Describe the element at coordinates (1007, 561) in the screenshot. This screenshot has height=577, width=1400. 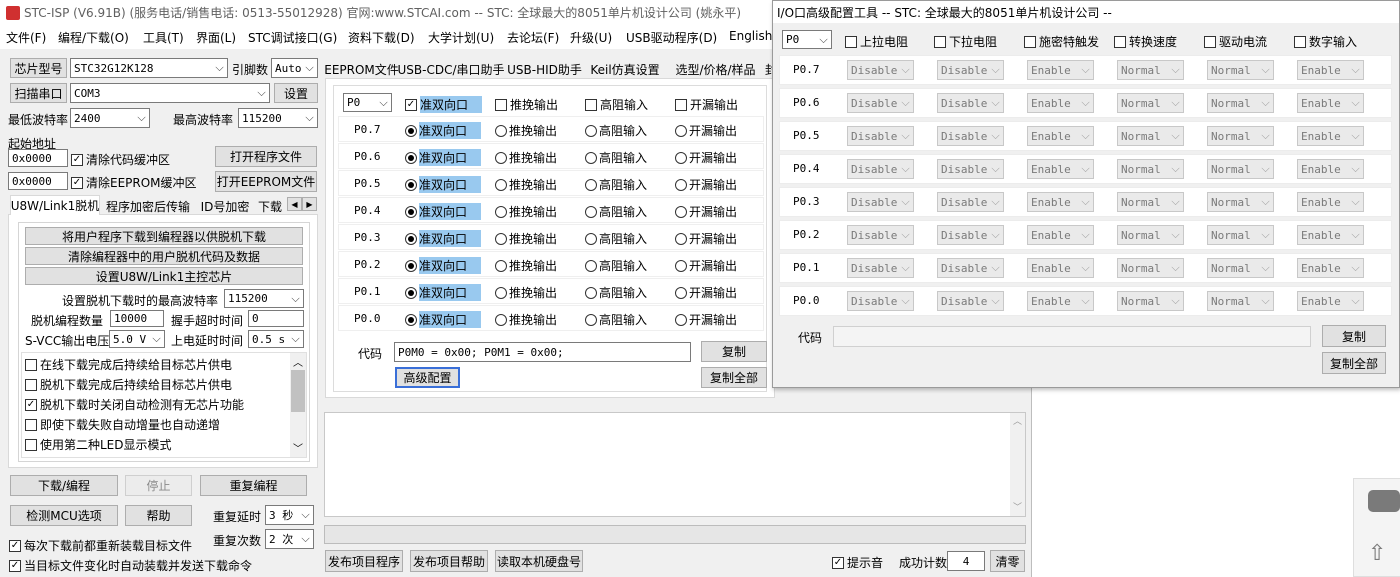
I see `clear-count-button: 清零` at that location.